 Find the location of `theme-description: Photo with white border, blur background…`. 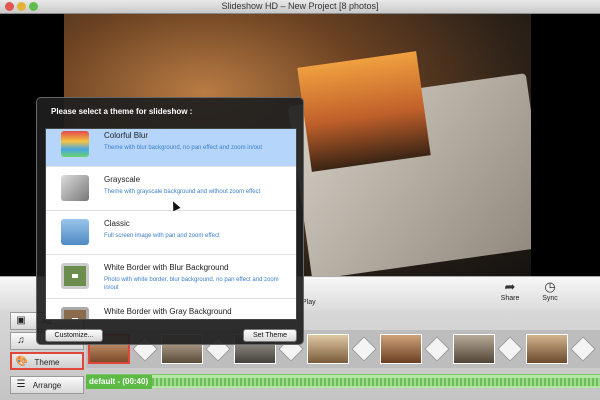

theme-description: Photo with white border, blur background… is located at coordinates (191, 284).